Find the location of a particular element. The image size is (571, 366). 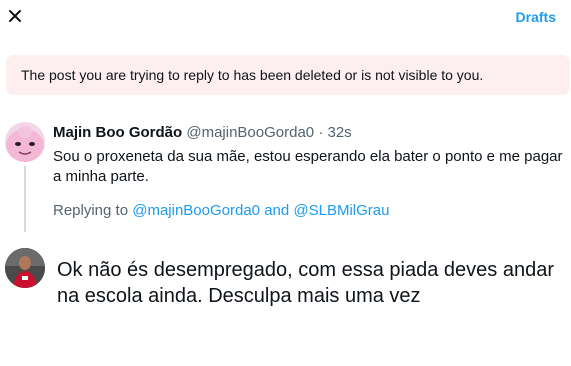

mention-link: @SLBMilGrau is located at coordinates (341, 210).